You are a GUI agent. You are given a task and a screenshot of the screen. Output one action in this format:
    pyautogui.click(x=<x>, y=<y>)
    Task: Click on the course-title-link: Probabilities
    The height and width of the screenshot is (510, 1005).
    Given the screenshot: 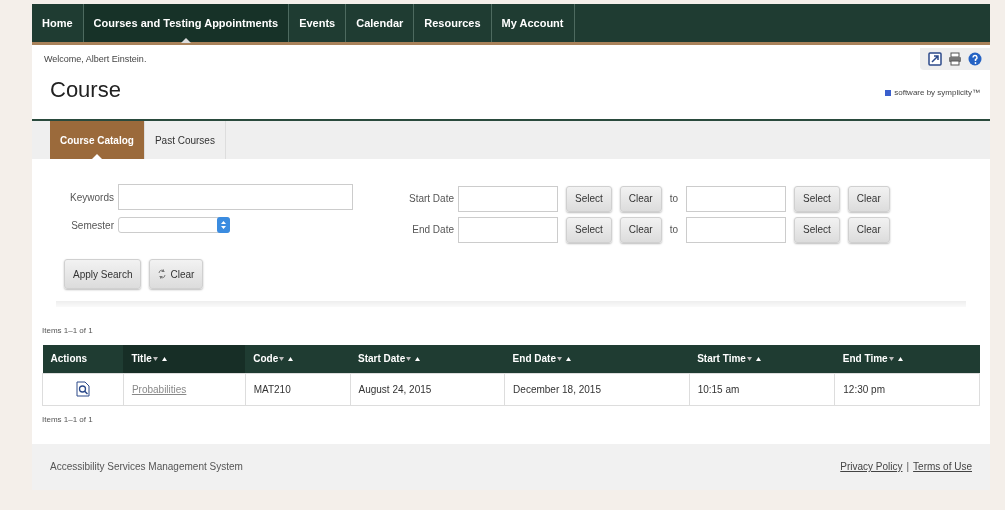 What is the action you would take?
    pyautogui.click(x=159, y=389)
    